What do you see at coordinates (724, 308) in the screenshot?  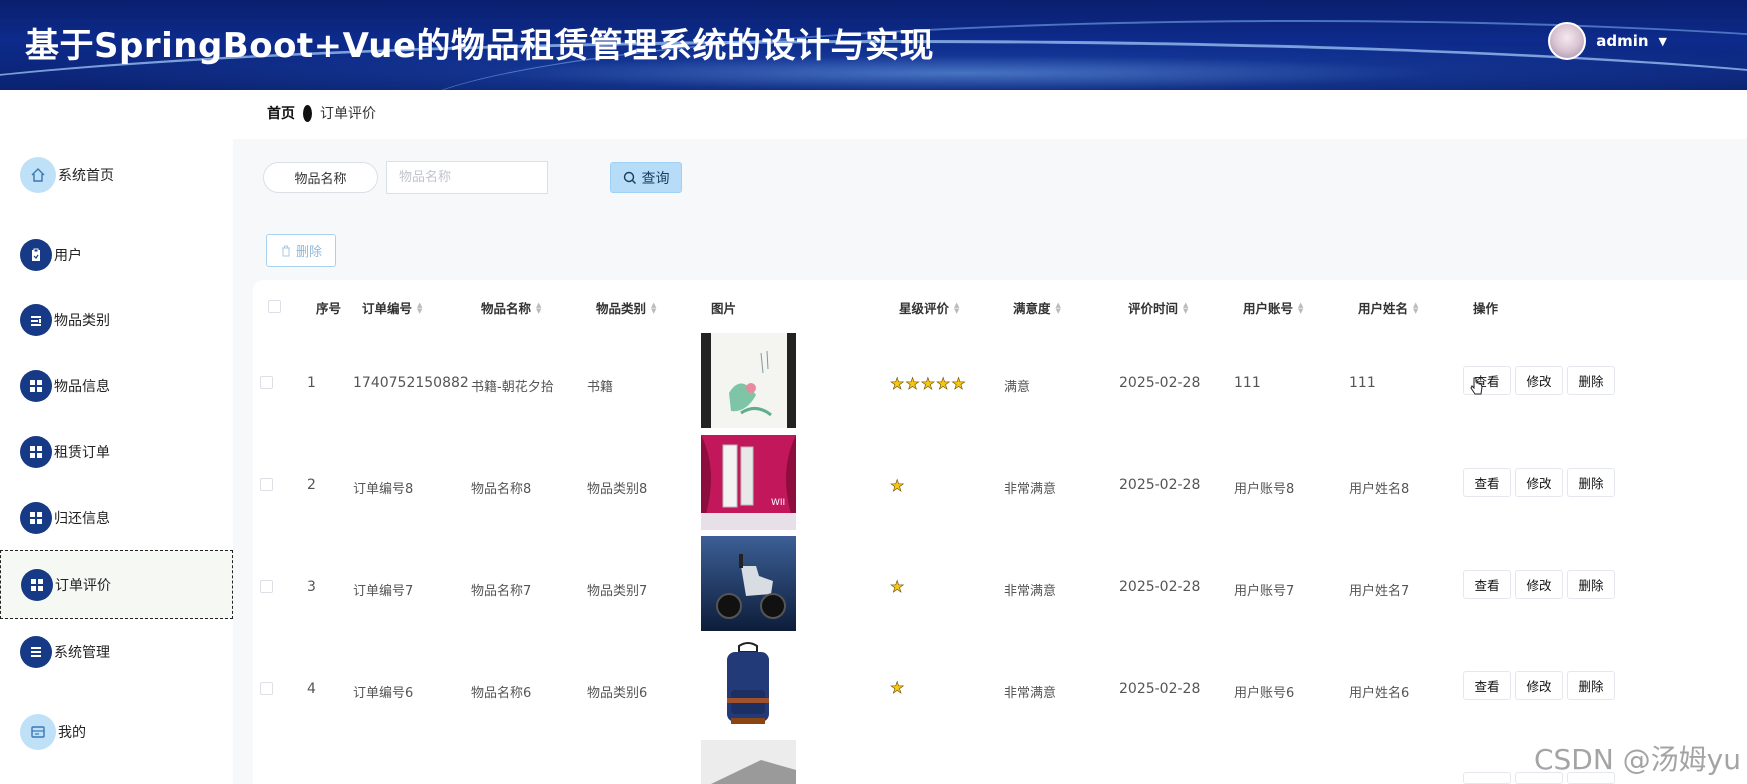 I see `column-header-image: 图片` at bounding box center [724, 308].